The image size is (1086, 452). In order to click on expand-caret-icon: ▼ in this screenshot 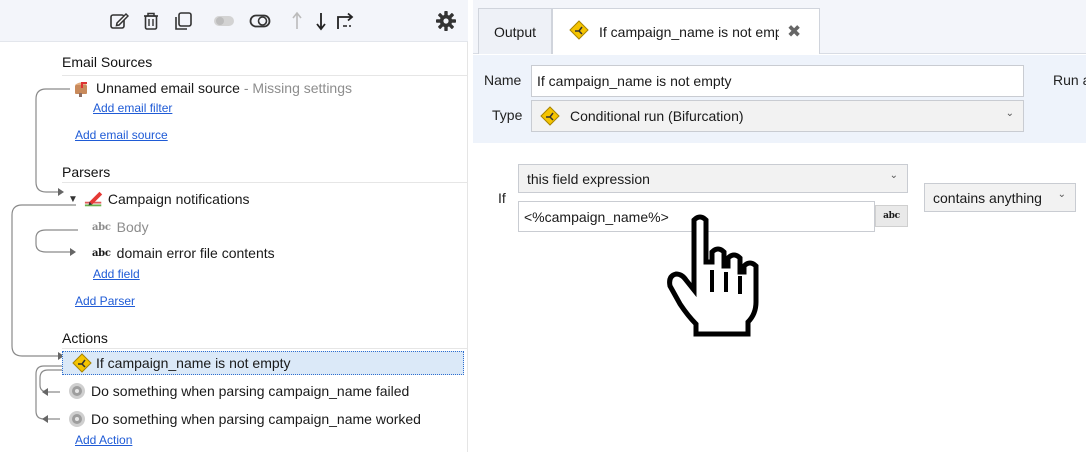, I will do `click(73, 199)`.